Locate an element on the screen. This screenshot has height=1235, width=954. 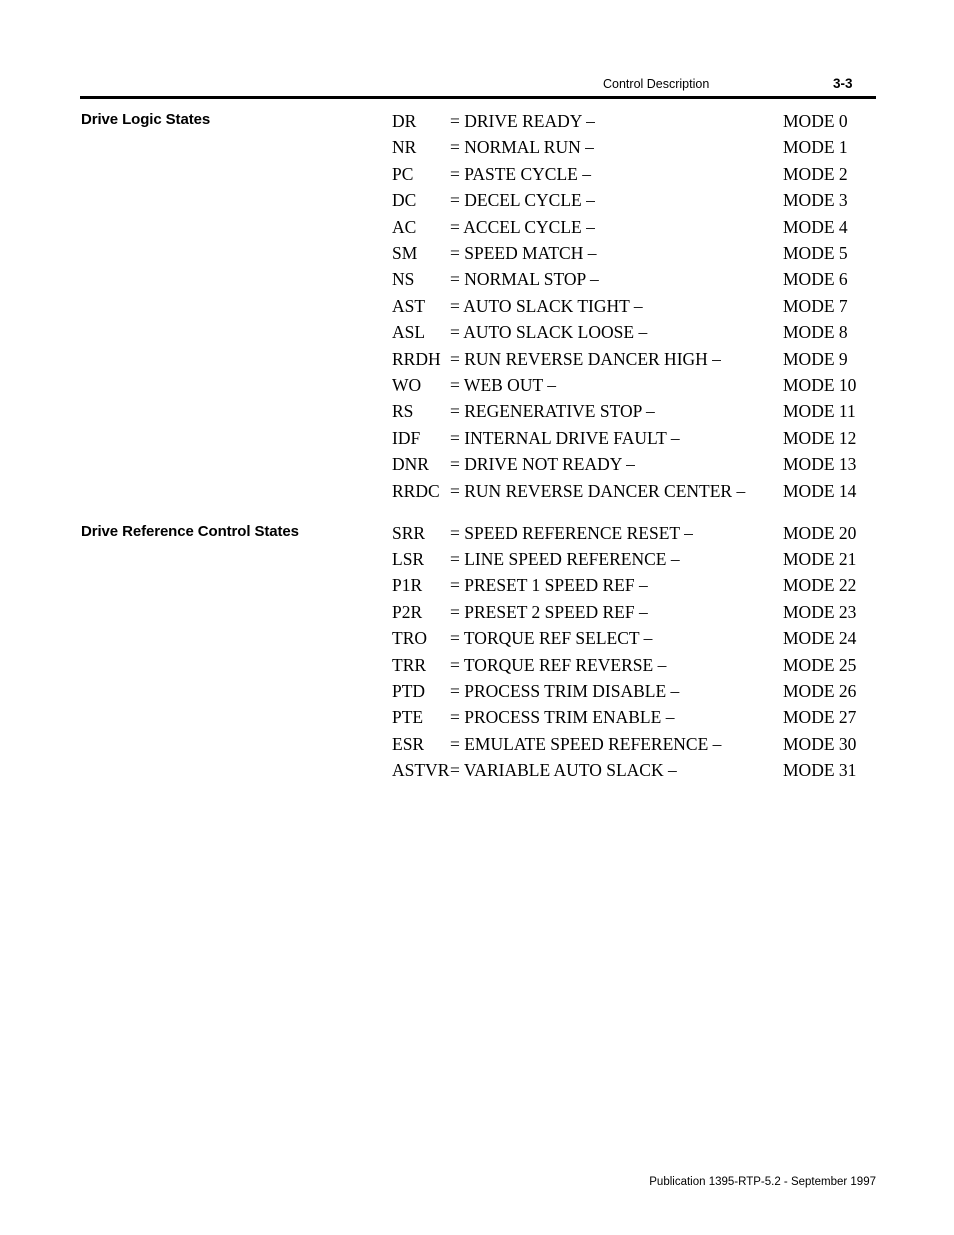
mode-row: RS = REGENERATIVE STOP – MODE 11 is located at coordinates (642, 411).